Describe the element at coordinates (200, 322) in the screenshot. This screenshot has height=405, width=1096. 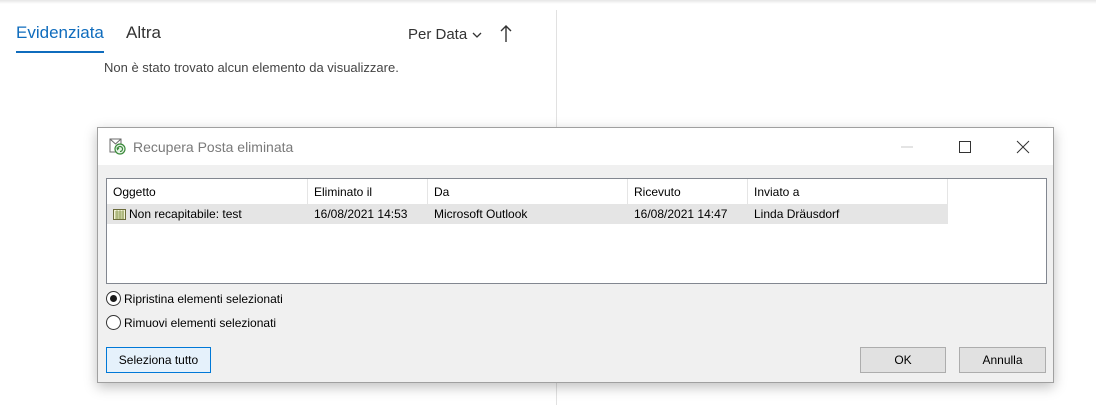
I see `remove-selected-label: Rimuovi elementi selezionati` at that location.